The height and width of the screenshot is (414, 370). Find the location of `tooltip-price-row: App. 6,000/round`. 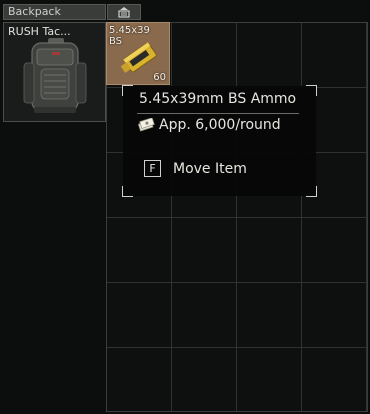

tooltip-price-row: App. 6,000/round is located at coordinates (209, 125).